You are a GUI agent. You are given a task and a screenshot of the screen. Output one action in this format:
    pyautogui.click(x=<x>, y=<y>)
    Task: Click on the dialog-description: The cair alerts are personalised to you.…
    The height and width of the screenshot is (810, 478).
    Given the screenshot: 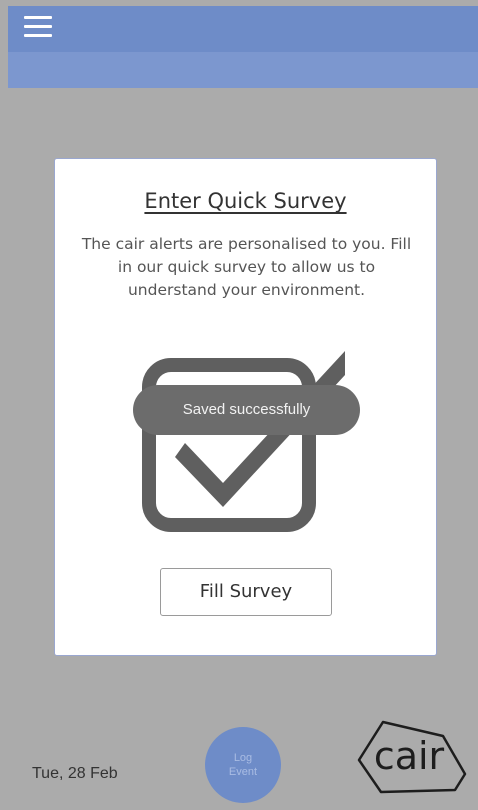 What is the action you would take?
    pyautogui.click(x=246, y=267)
    